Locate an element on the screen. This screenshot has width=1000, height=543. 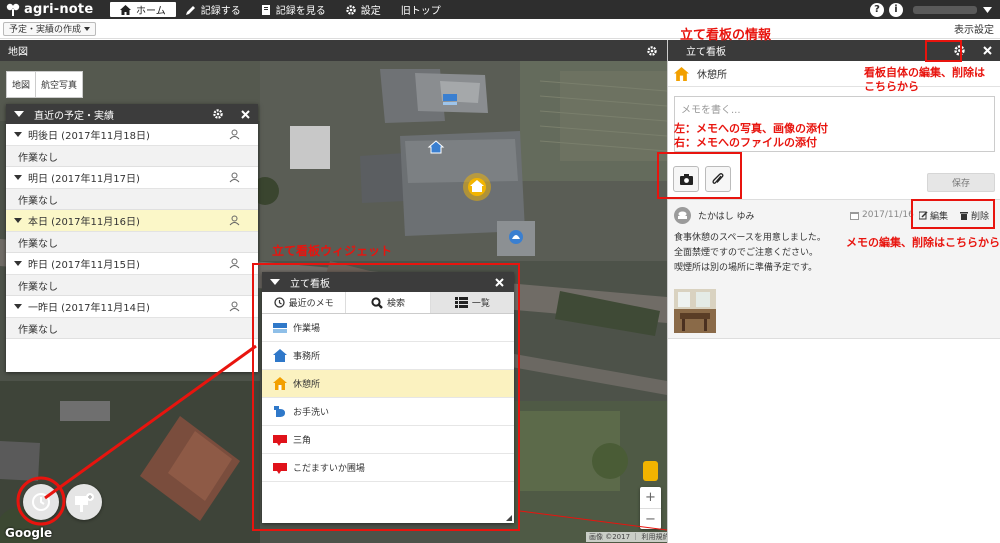
schedule-day-row: 一昨日 (2017年11月14日) is located at coordinates (132, 307).